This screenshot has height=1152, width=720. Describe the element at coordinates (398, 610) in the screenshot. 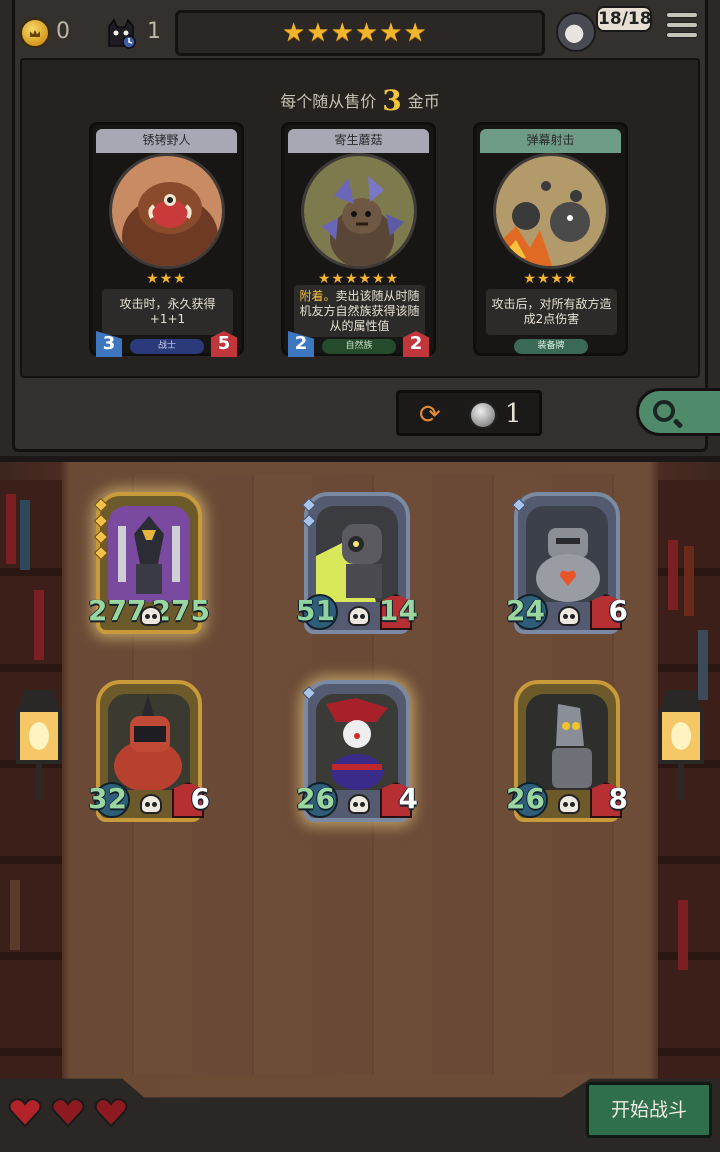

I see `minion-health: 14` at that location.